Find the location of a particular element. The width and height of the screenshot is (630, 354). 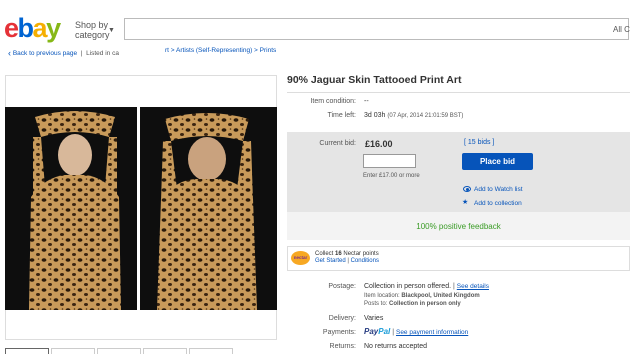

postage-text: Collection in person offered. is located at coordinates (408, 286).